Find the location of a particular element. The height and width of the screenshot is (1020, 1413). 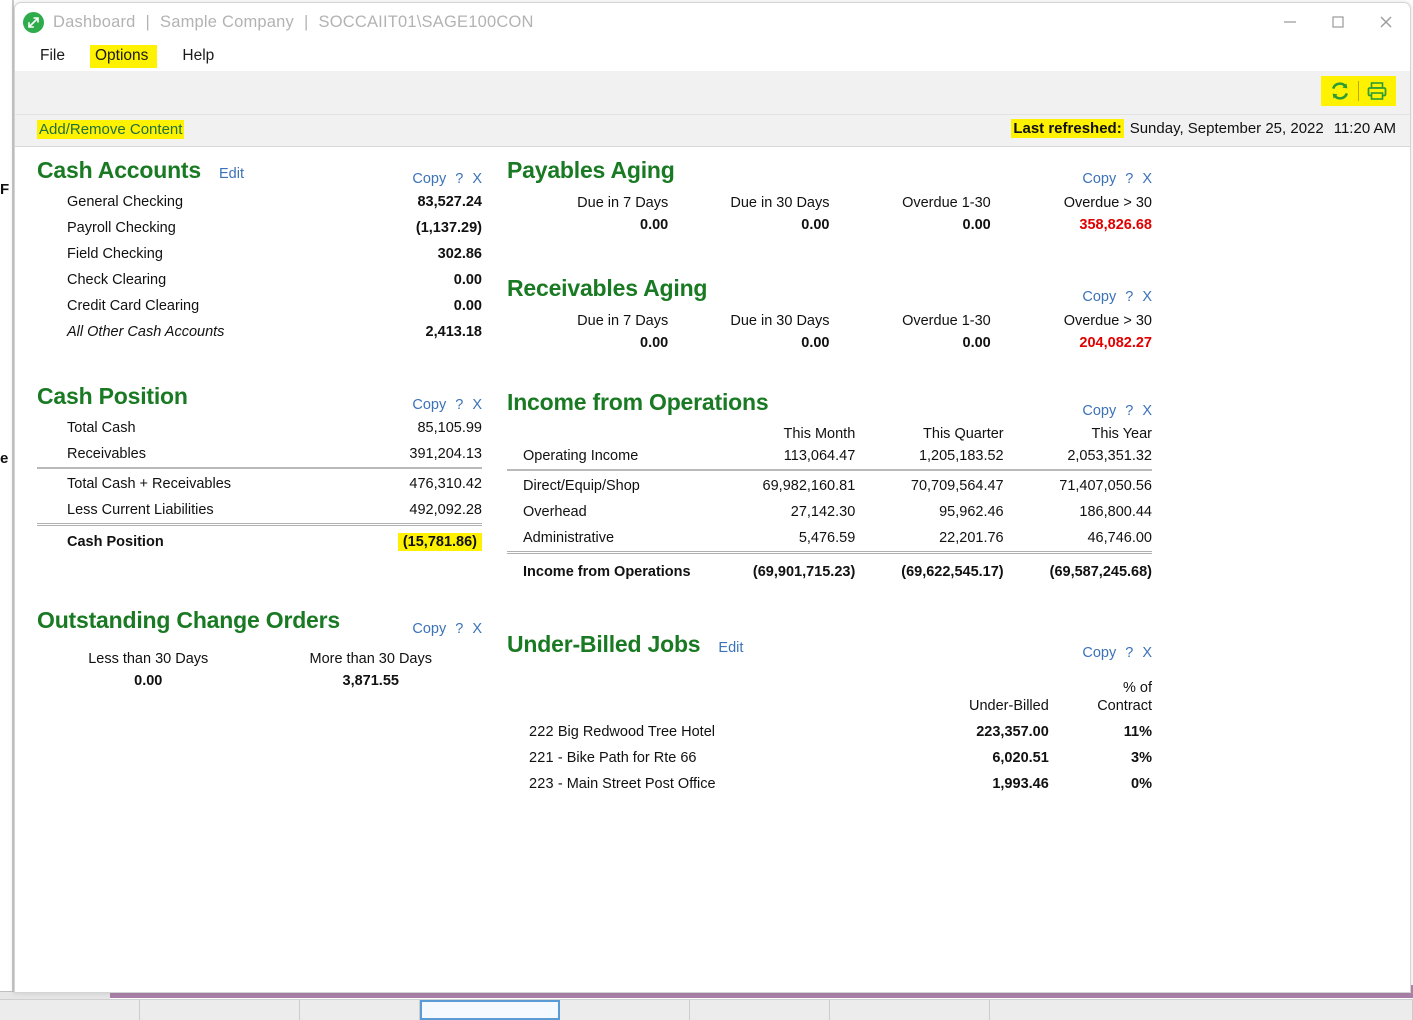

table-row: 221 - Bike Path for Rte 66 6,020.51 3% is located at coordinates (829, 758).